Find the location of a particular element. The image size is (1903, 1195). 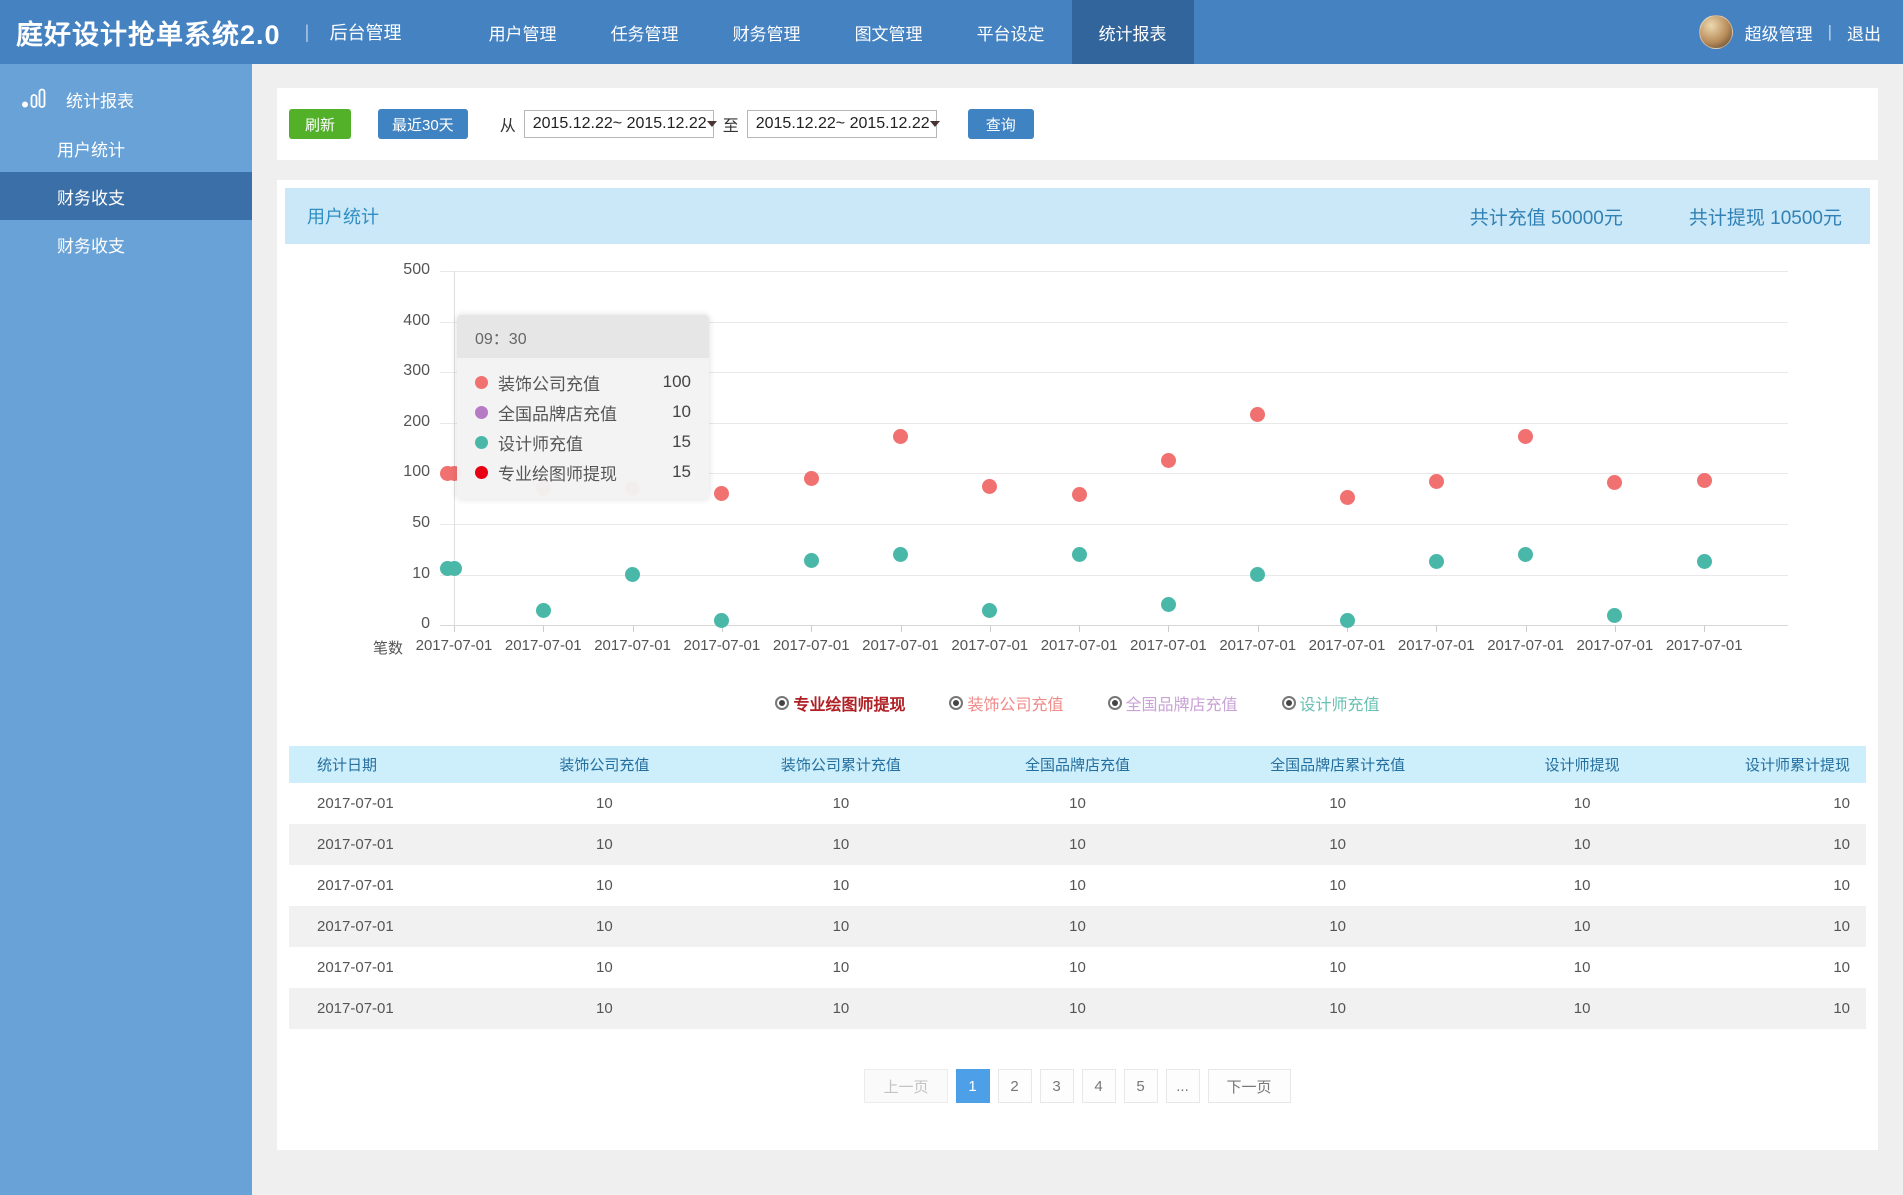

topnav-right: 超级管理 | 退出 is located at coordinates (1789, 32).